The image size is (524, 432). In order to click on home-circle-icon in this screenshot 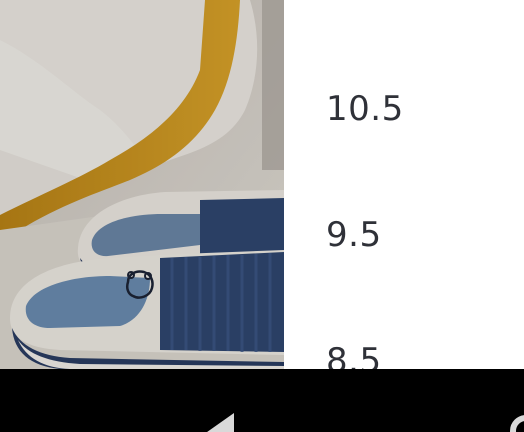, I will do `click(516, 422)`.